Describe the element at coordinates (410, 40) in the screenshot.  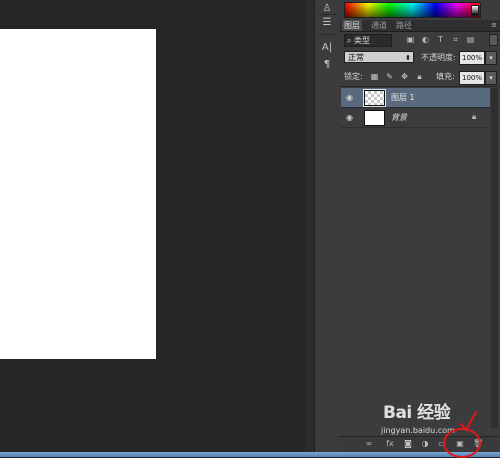
I see `image-filter-icon: ▣` at that location.